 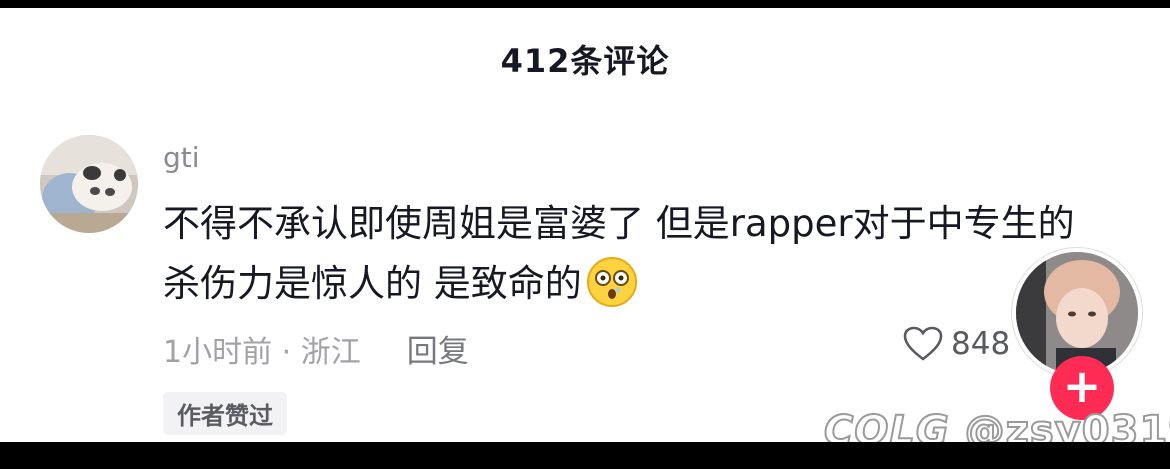 What do you see at coordinates (438, 348) in the screenshot?
I see `reply-button: 回复` at bounding box center [438, 348].